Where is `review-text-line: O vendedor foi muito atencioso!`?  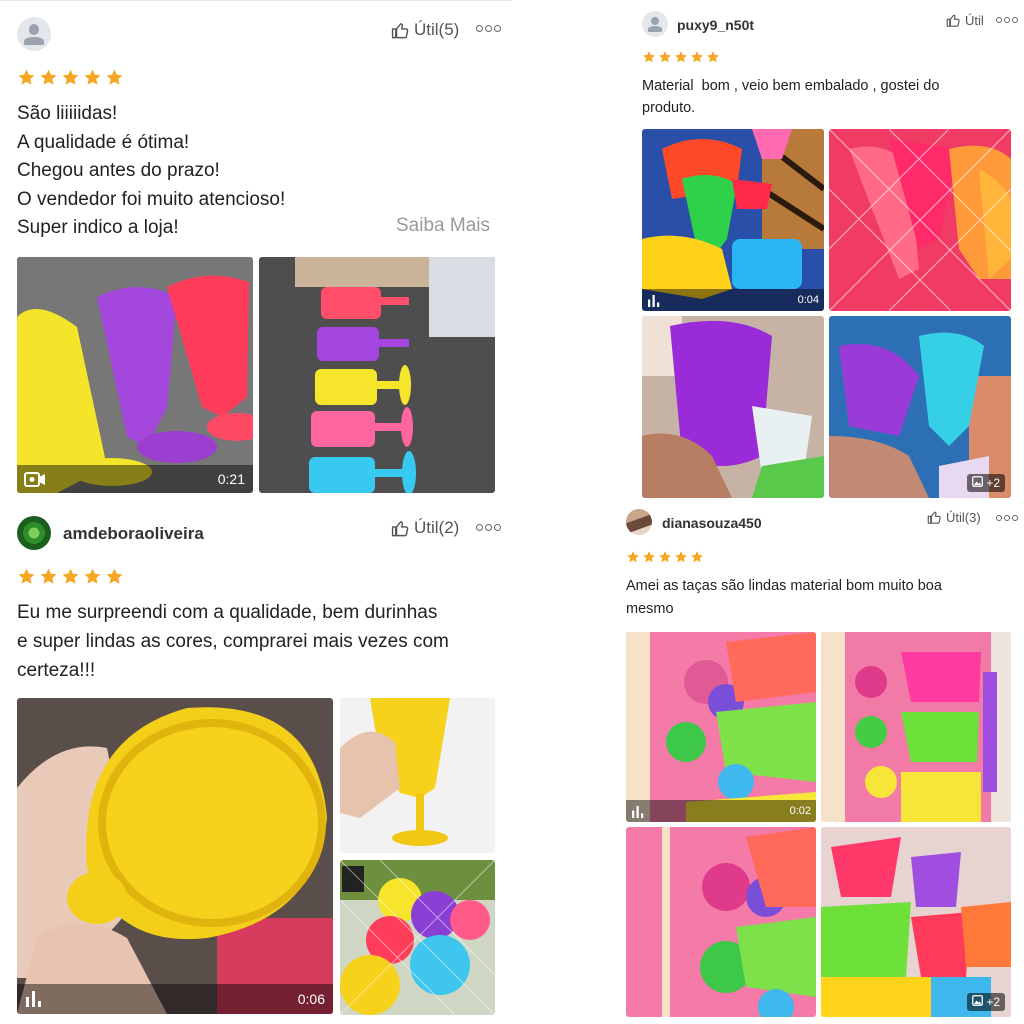
review-text-line: O vendedor foi muito atencioso! is located at coordinates (151, 199).